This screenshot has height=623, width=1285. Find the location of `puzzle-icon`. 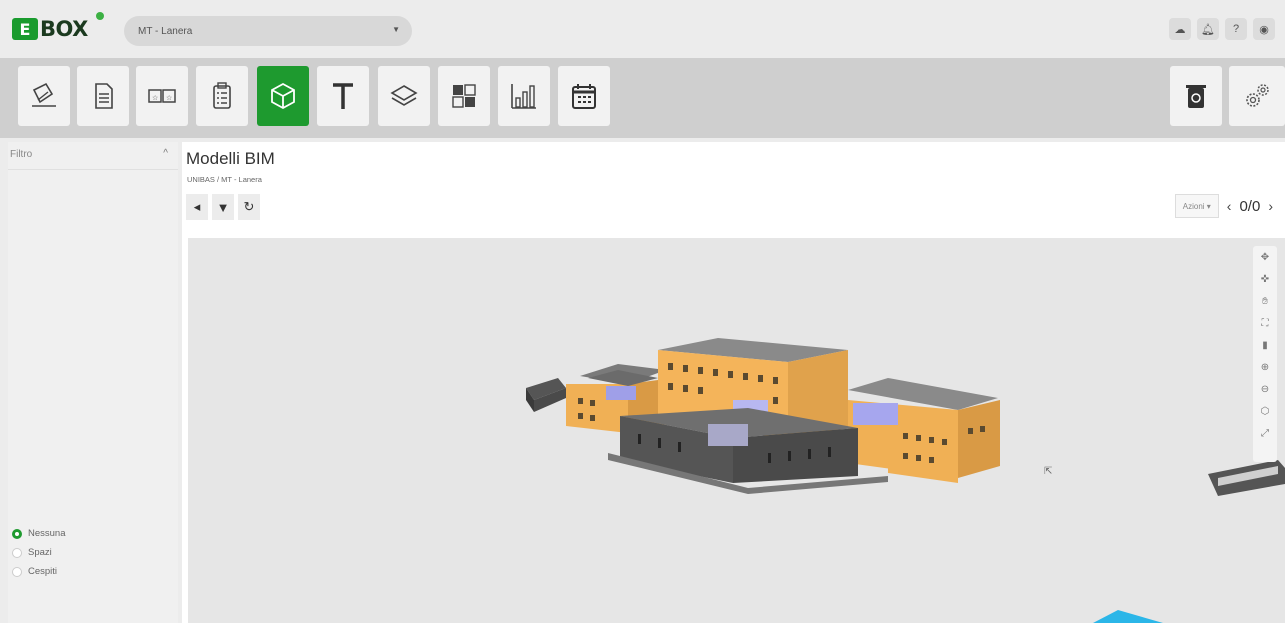

puzzle-icon is located at coordinates (464, 96).